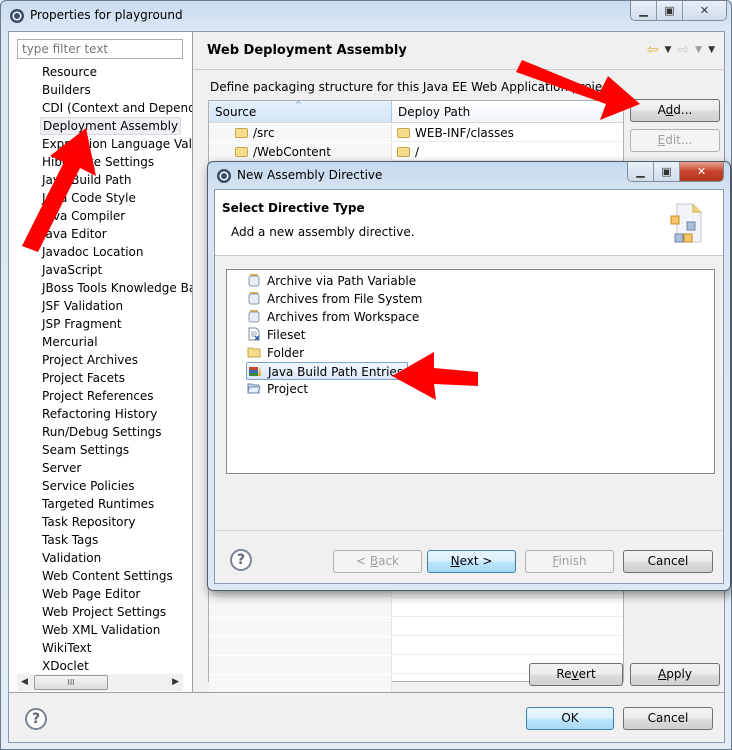  What do you see at coordinates (100, 414) in the screenshot?
I see `tree-item: Refactoring History` at bounding box center [100, 414].